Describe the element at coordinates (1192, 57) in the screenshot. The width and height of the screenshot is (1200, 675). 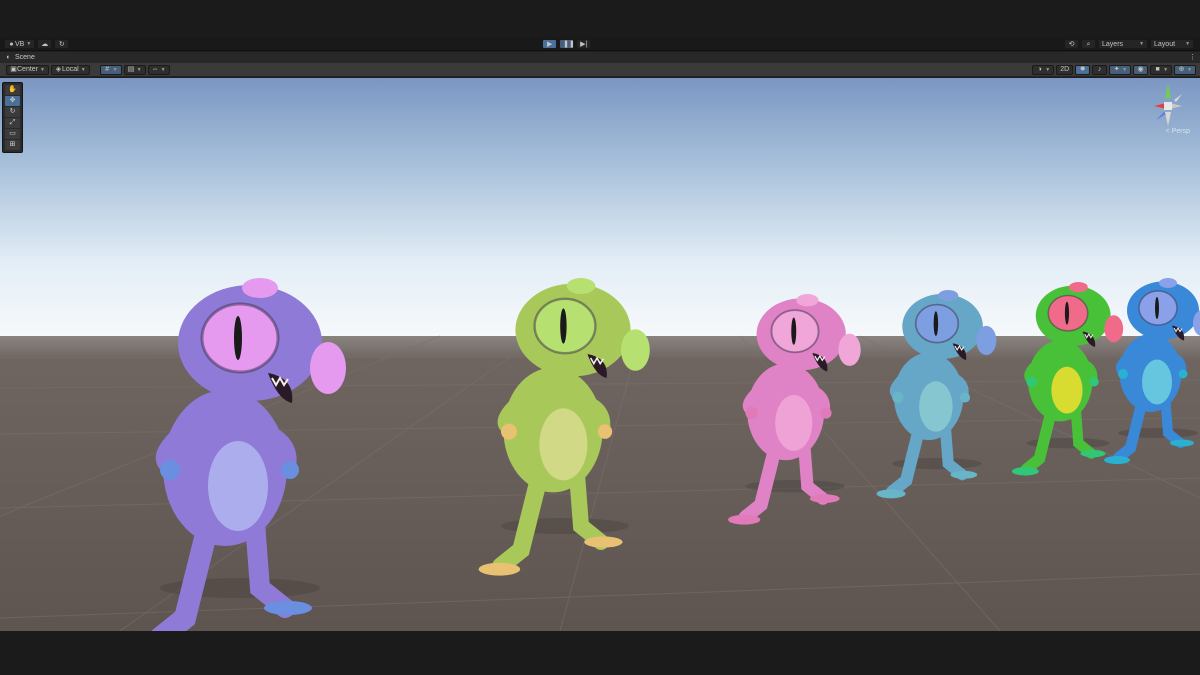
I see `more-options-icon: ⋮` at that location.